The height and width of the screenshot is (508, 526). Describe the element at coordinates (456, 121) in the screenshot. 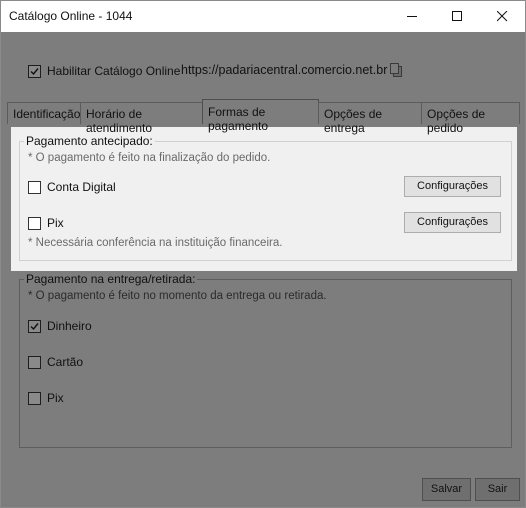

I see `tab-label: Opções de pedido` at that location.